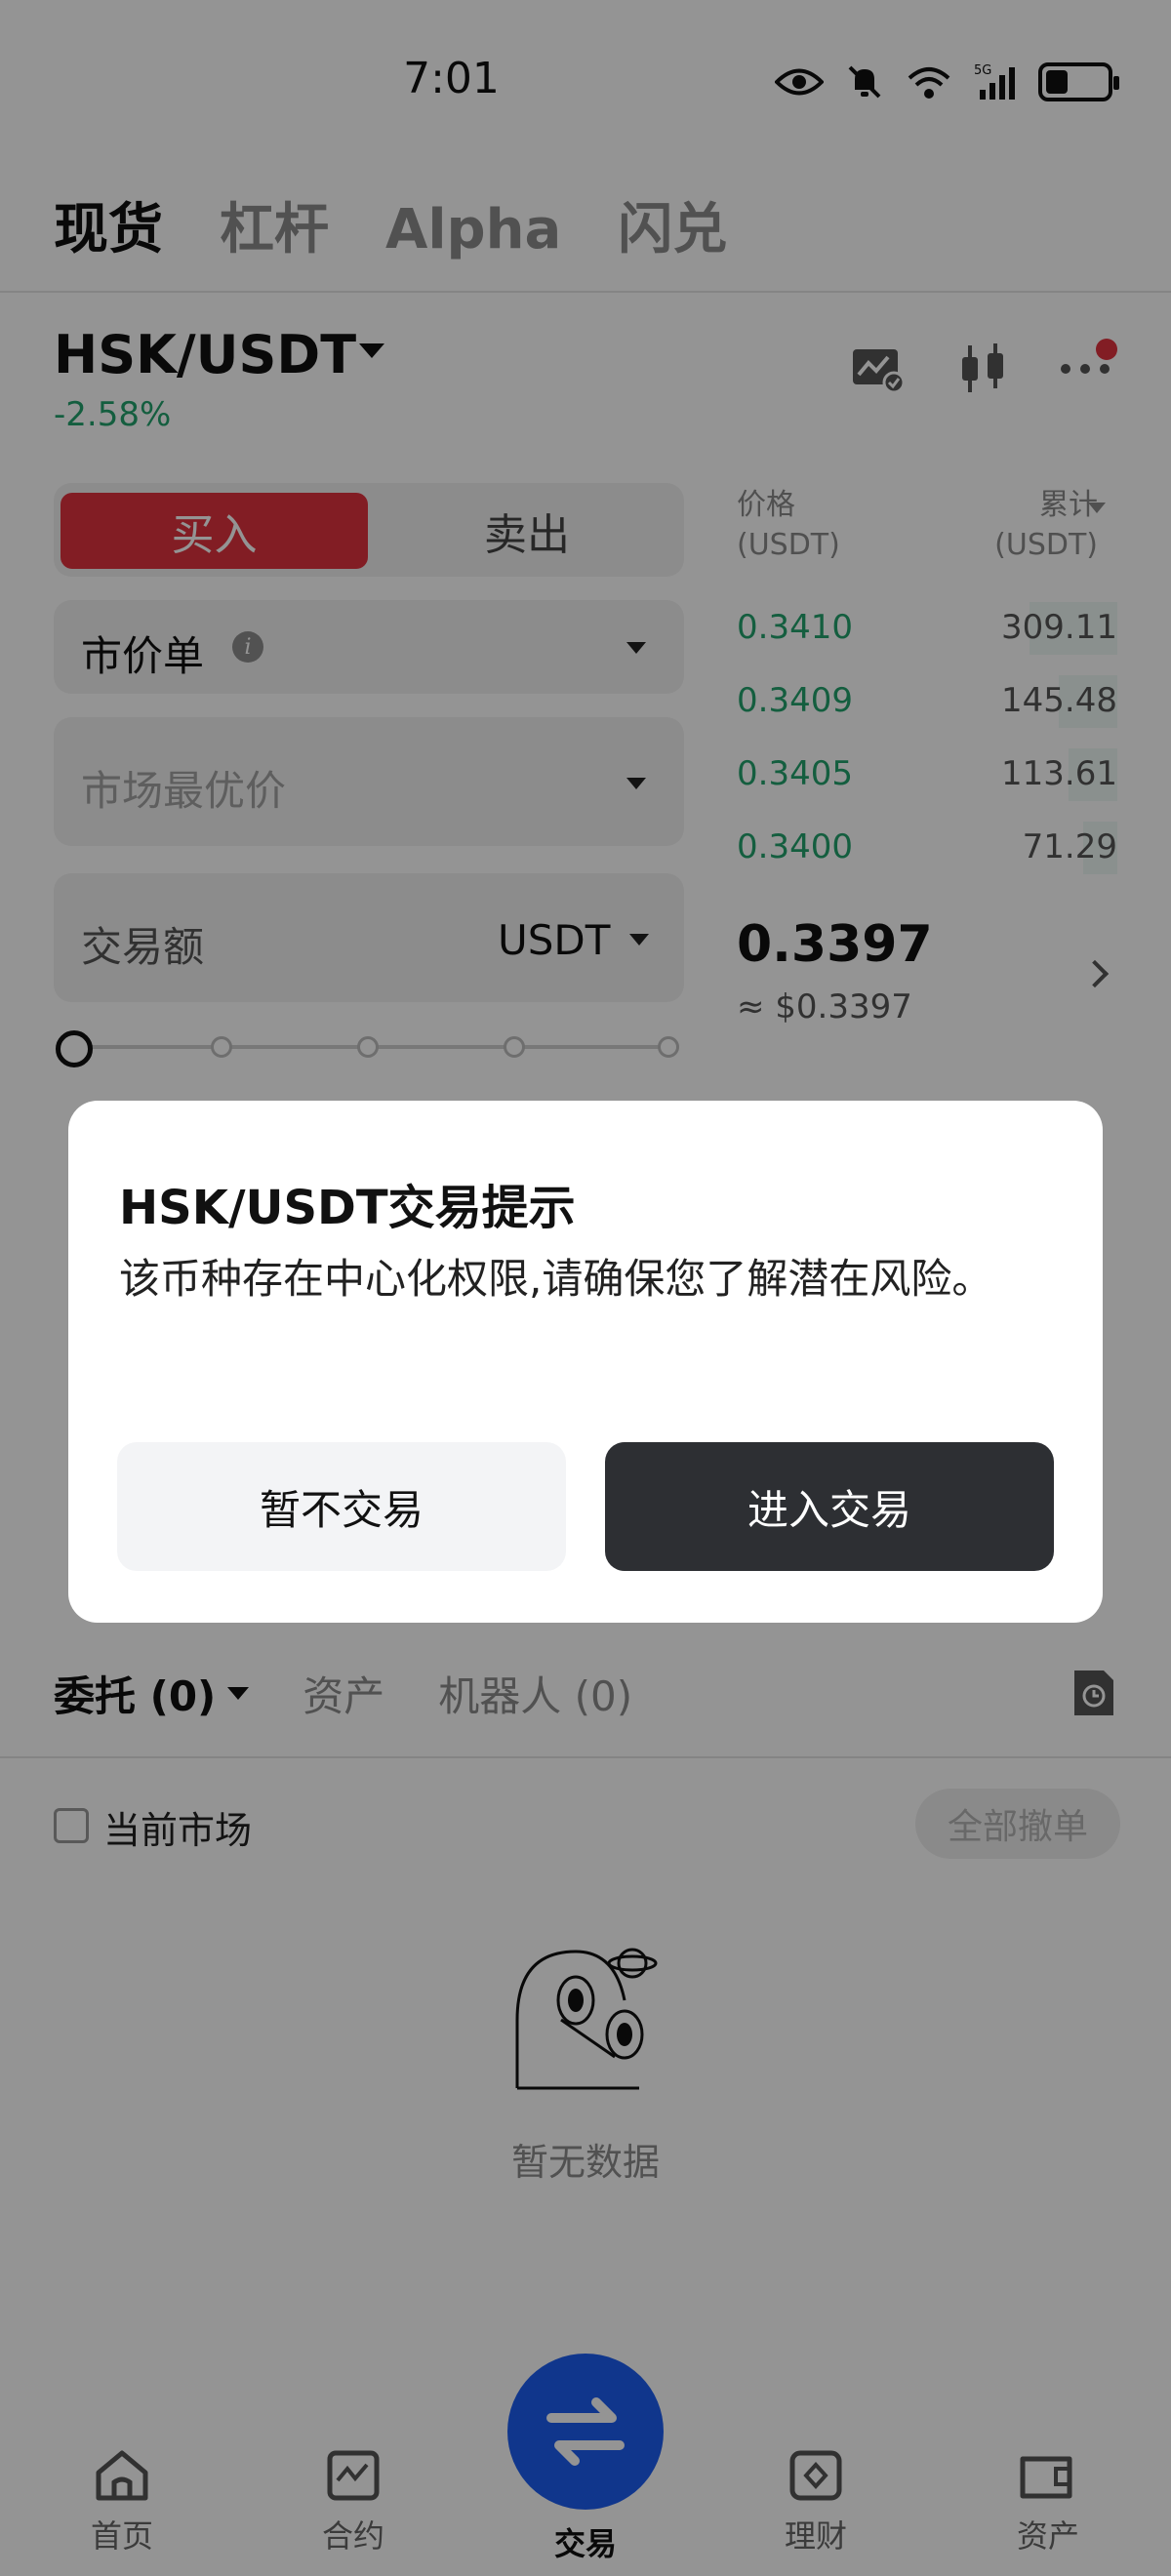  I want to click on enter-trade-button: 进入交易, so click(829, 1506).